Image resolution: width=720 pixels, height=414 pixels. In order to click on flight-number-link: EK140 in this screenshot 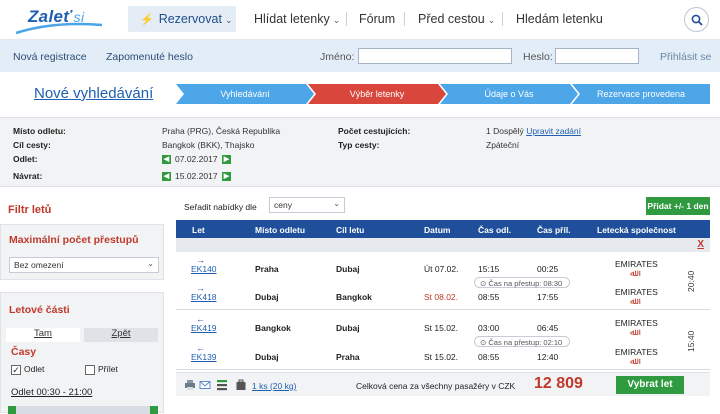, I will do `click(204, 269)`.